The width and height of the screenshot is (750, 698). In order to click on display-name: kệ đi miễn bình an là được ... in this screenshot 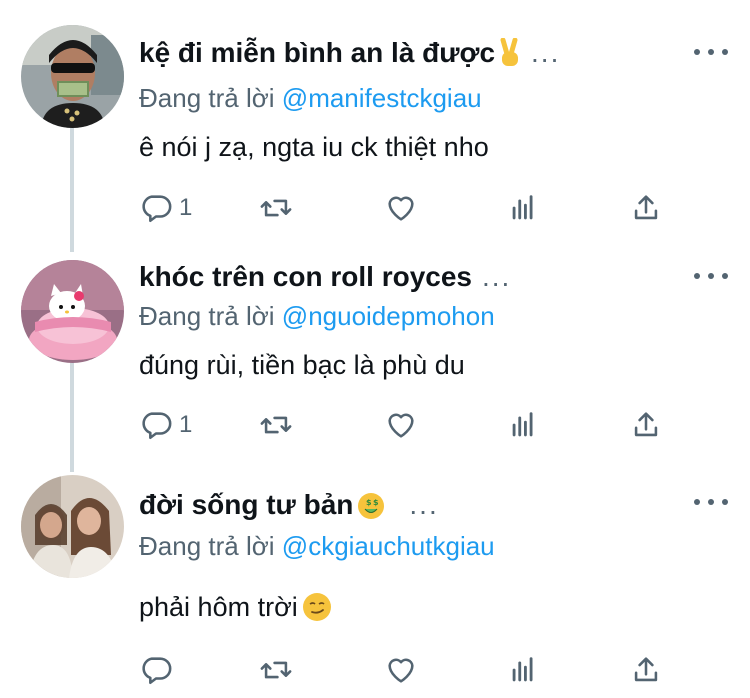, I will do `click(349, 56)`.